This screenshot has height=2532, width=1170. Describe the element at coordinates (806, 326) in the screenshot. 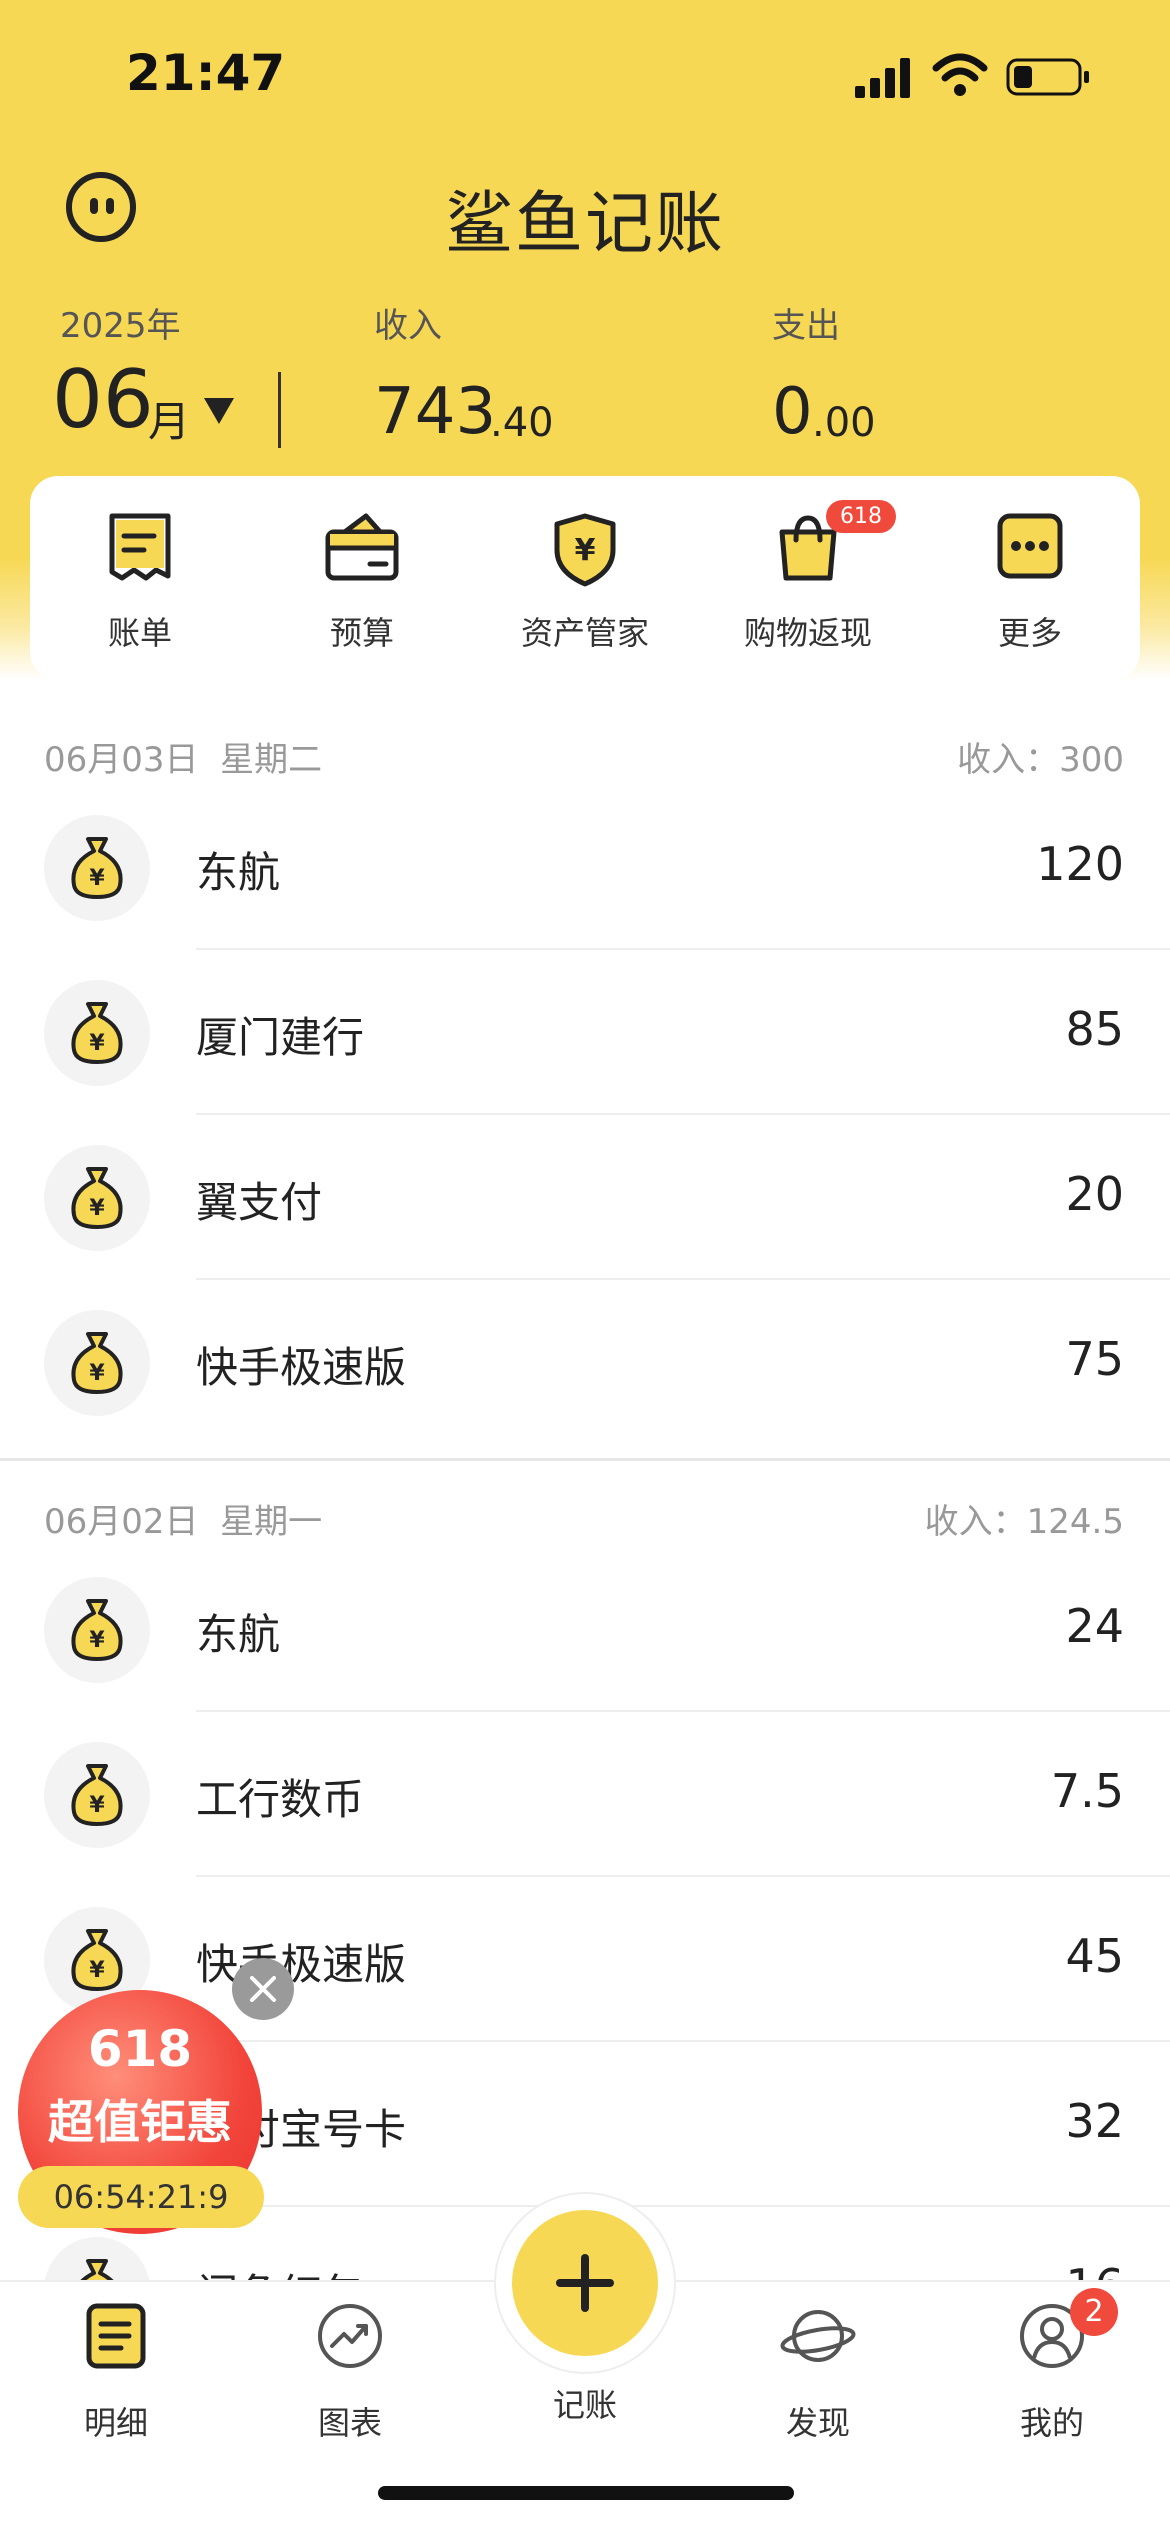

I see `expense-label: 支出` at that location.